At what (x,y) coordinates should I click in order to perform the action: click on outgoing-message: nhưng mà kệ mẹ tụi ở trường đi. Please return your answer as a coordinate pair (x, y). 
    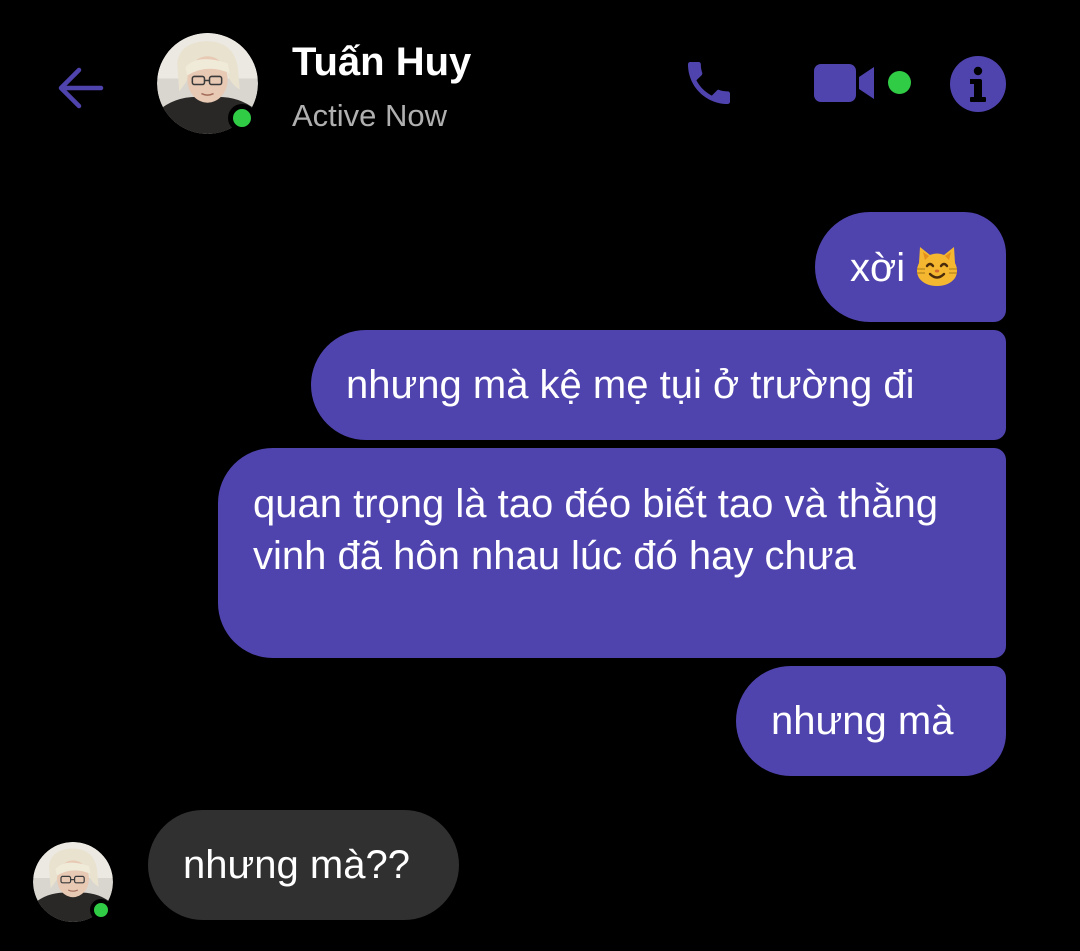
    Looking at the image, I should click on (658, 385).